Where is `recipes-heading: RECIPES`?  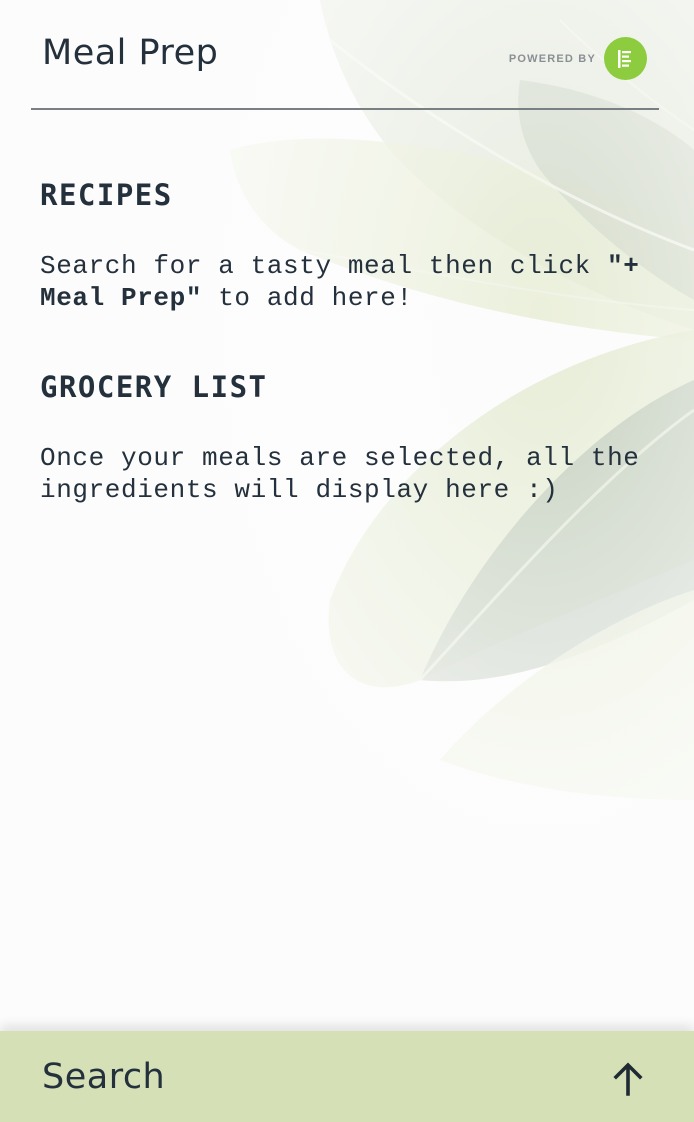 recipes-heading: RECIPES is located at coordinates (106, 195).